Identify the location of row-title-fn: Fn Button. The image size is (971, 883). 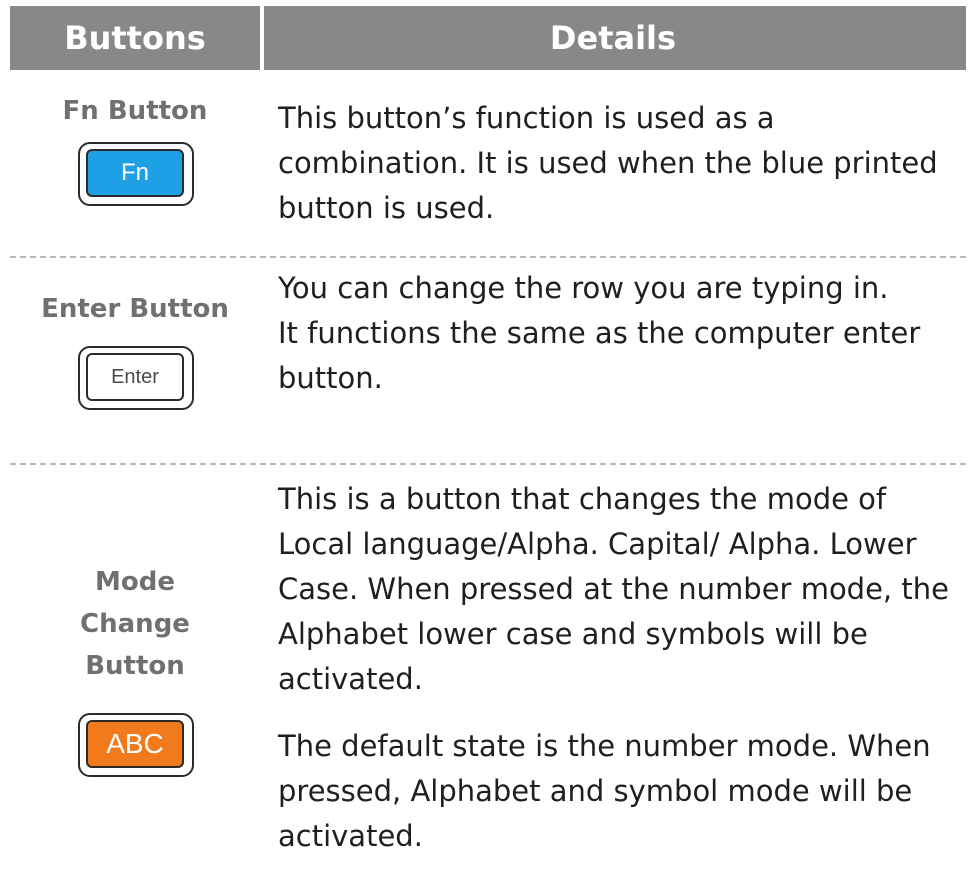
(135, 111).